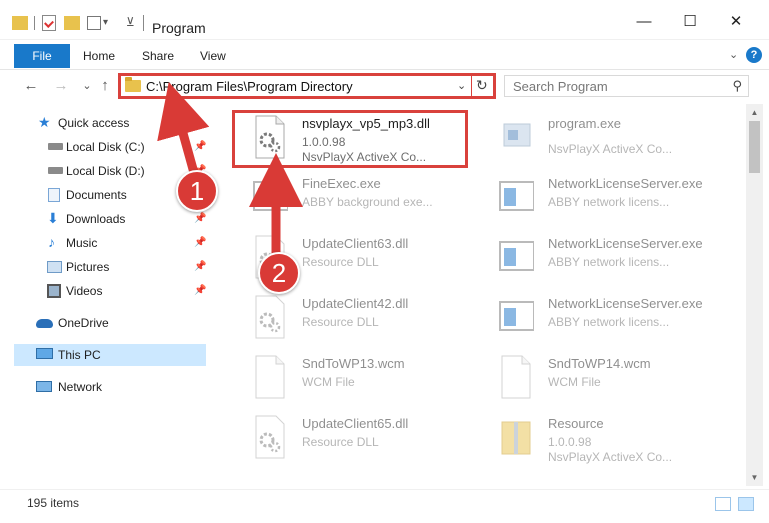 This screenshot has width=769, height=523. I want to click on title-bar: ▾ ⊻ Program — ☐ ✕, so click(384, 20).